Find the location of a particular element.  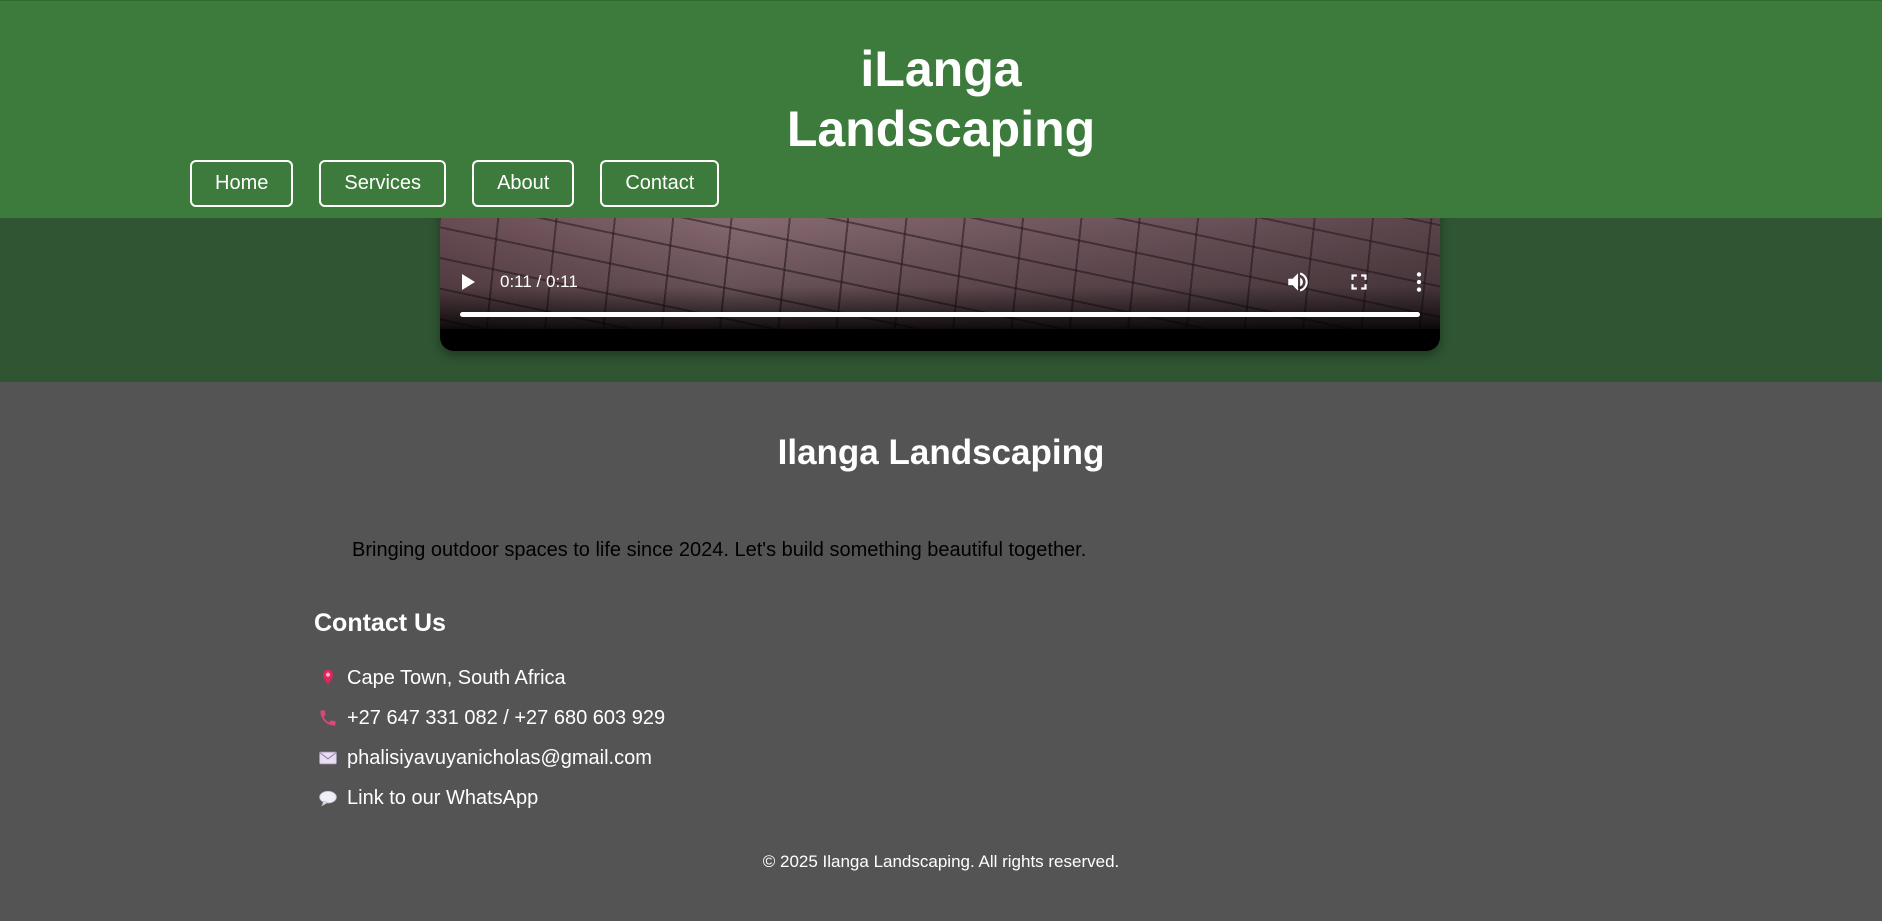

nav-contact-button: Contact is located at coordinates (660, 183).